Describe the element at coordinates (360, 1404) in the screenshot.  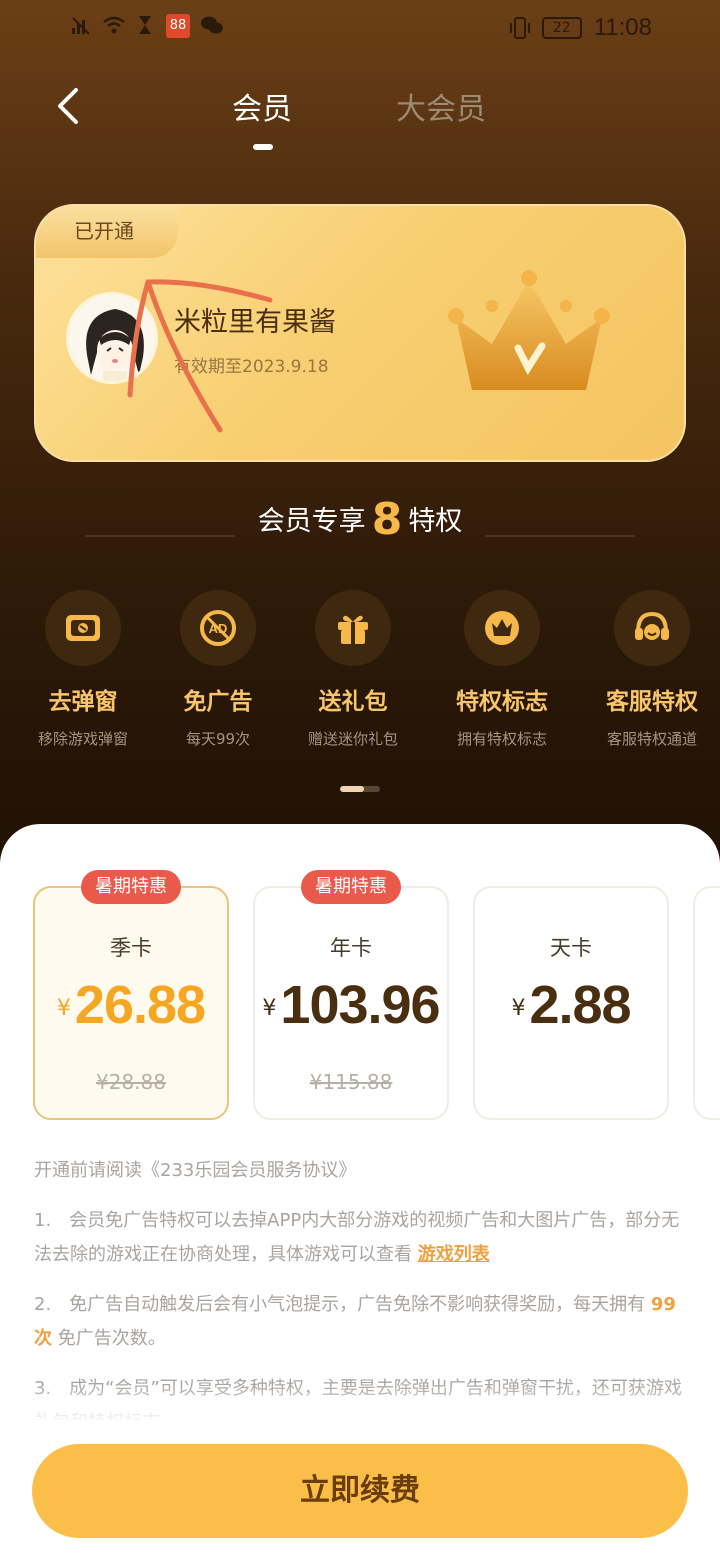
I see `notes-fade` at that location.